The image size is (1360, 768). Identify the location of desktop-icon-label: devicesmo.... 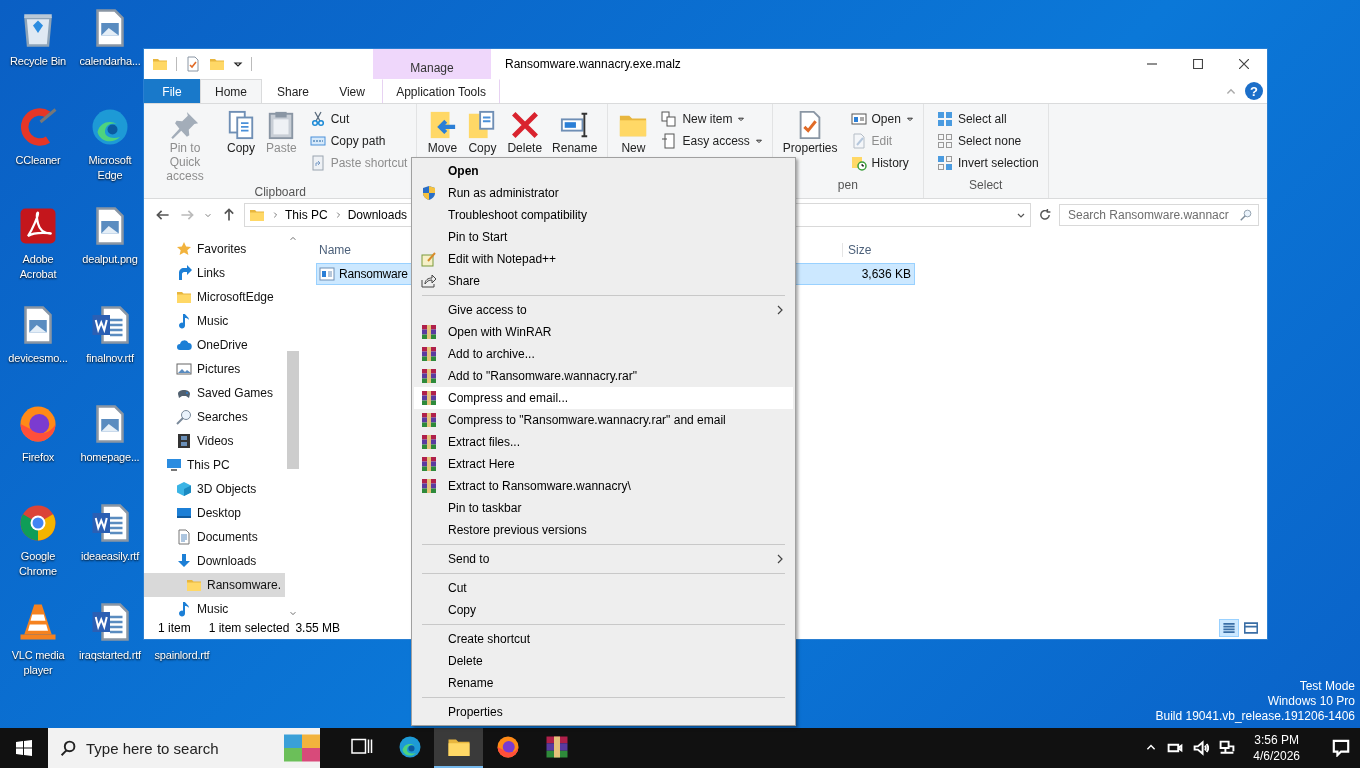
(38, 358).